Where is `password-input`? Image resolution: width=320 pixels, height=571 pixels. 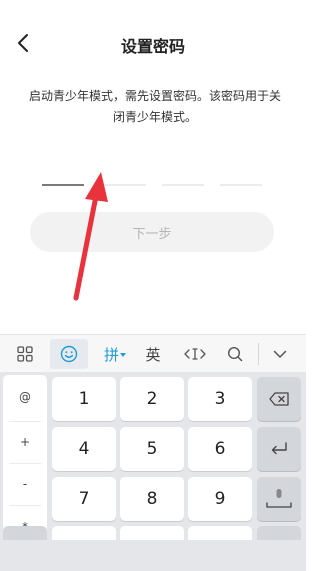 password-input is located at coordinates (154, 178).